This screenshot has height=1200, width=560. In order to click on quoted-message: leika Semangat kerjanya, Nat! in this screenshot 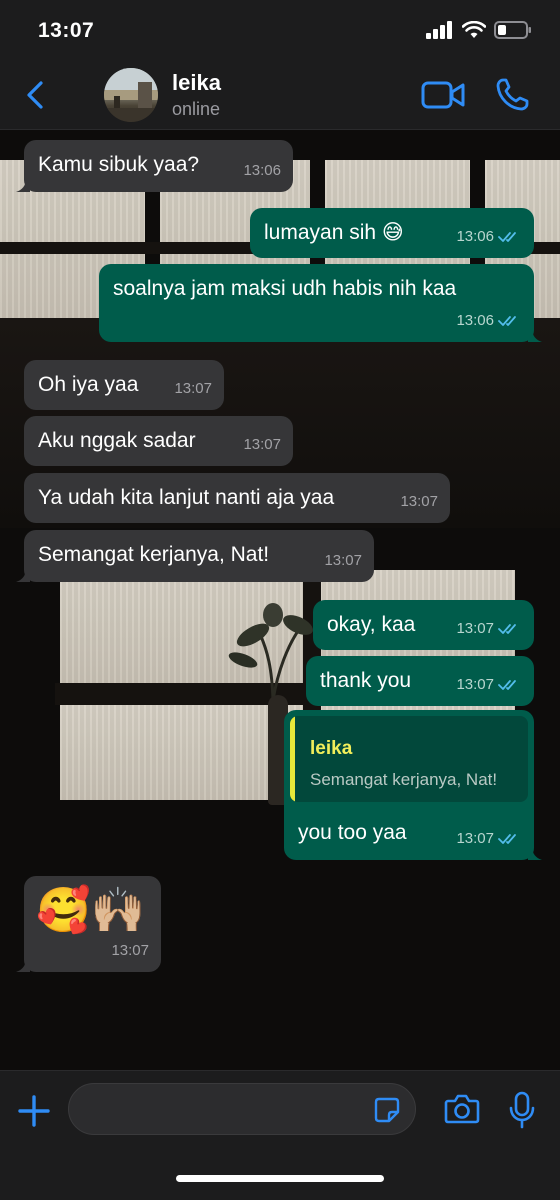, I will do `click(409, 759)`.